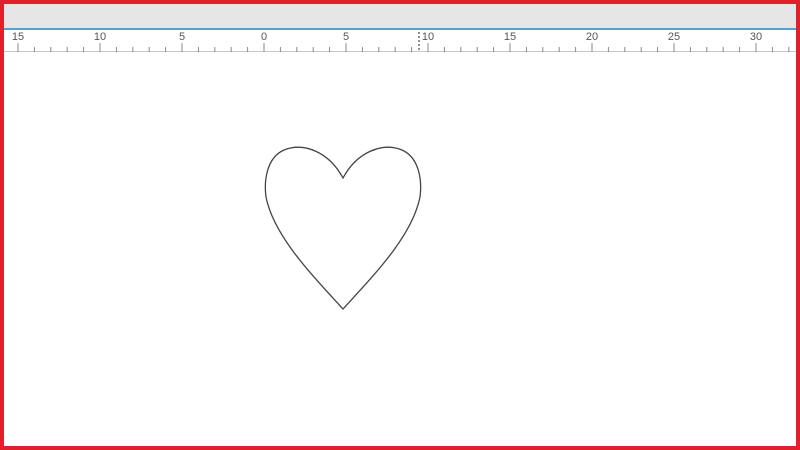  I want to click on ruler-label: 30, so click(756, 37).